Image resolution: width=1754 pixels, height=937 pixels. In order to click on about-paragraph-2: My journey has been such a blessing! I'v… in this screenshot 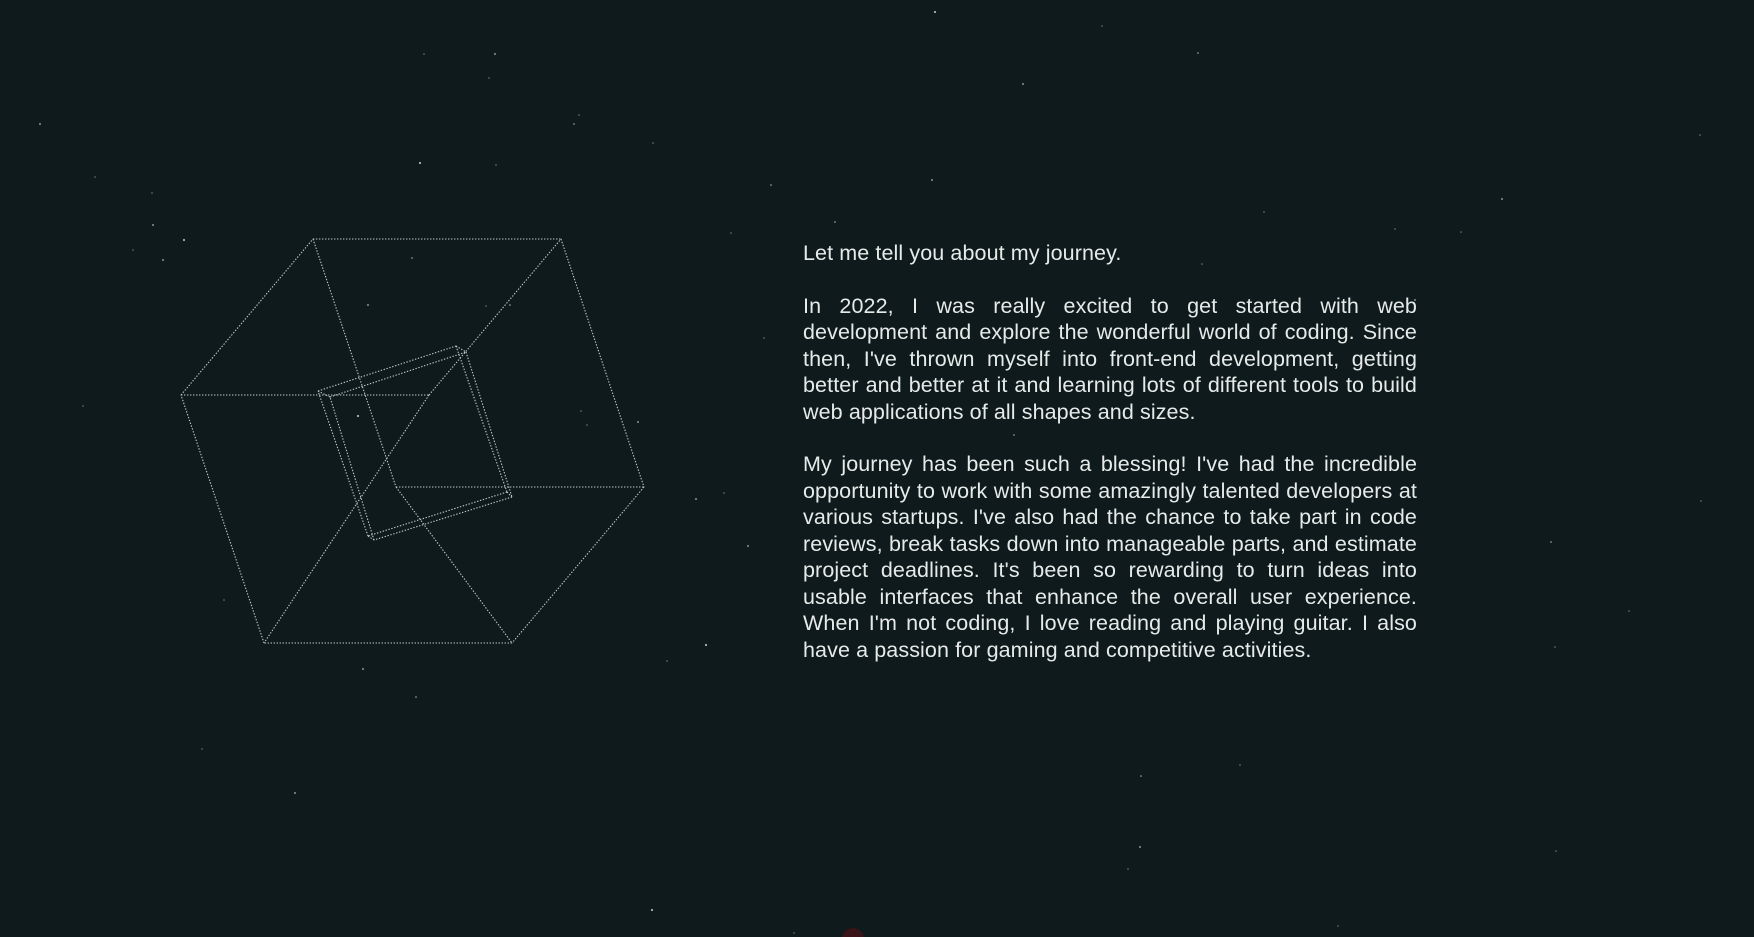, I will do `click(1110, 557)`.